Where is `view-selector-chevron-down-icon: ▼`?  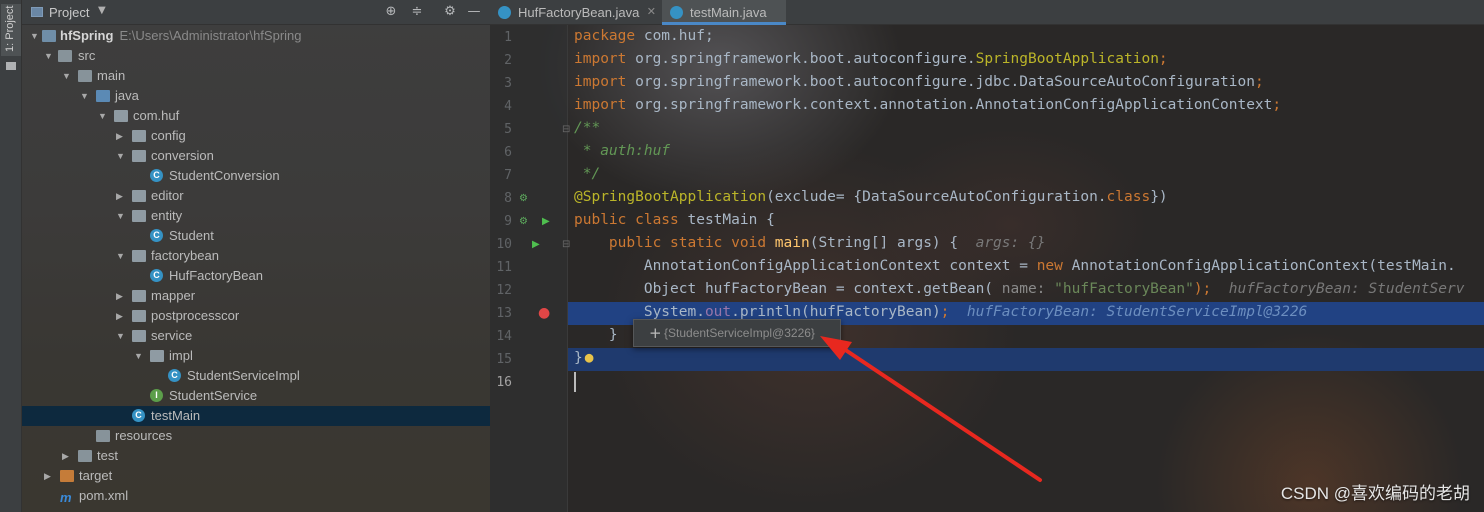
view-selector-chevron-down-icon: ▼ is located at coordinates (102, 10).